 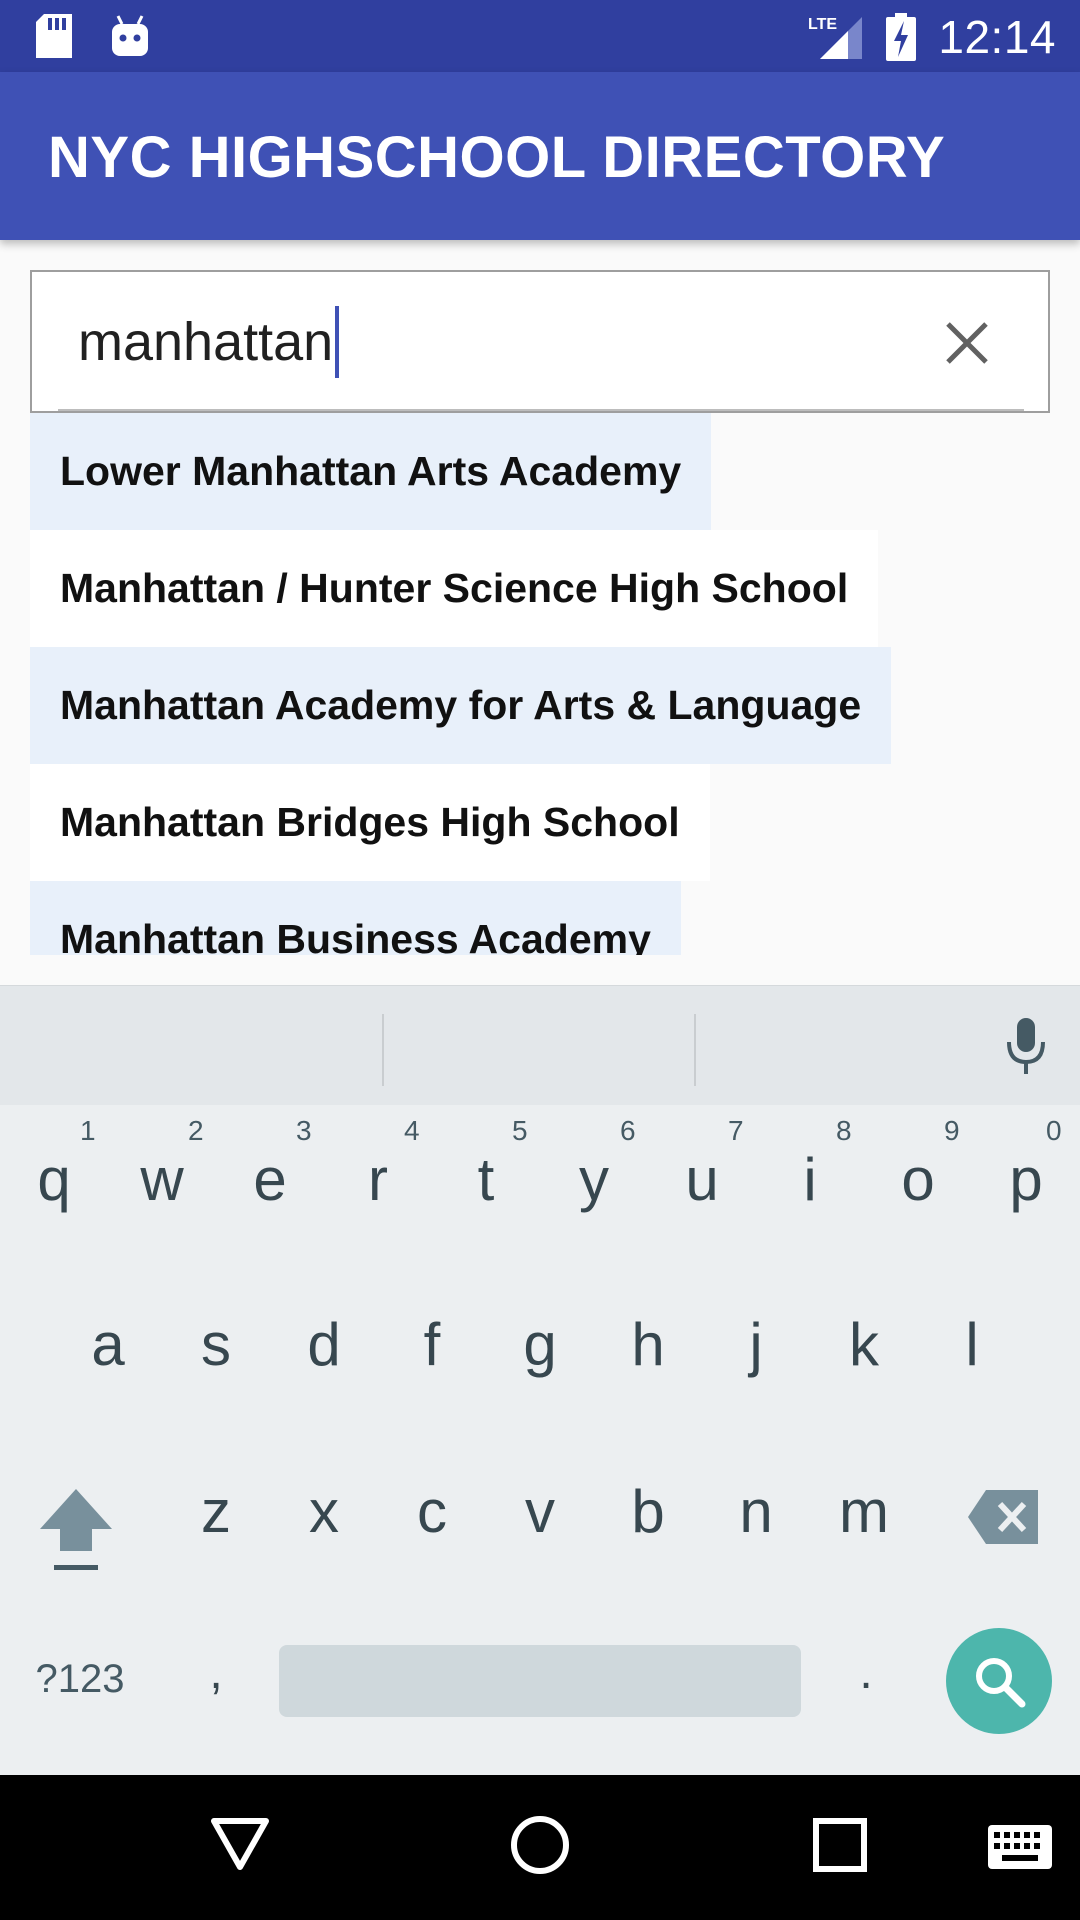 I want to click on sd-card-icon, so click(x=54, y=36).